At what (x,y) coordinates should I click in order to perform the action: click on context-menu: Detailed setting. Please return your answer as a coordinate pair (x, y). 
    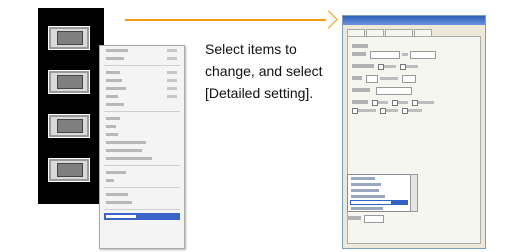
    Looking at the image, I should click on (142, 147).